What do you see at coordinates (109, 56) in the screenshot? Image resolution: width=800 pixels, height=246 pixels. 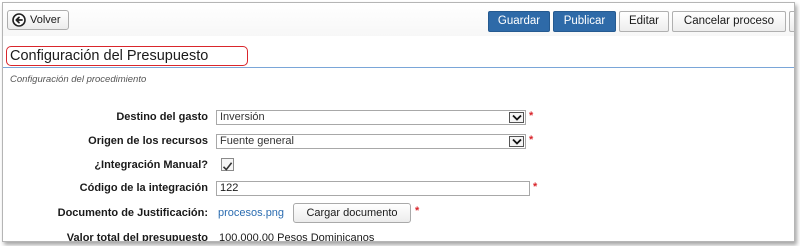 I see `page-title: Configuración del Presupuesto` at bounding box center [109, 56].